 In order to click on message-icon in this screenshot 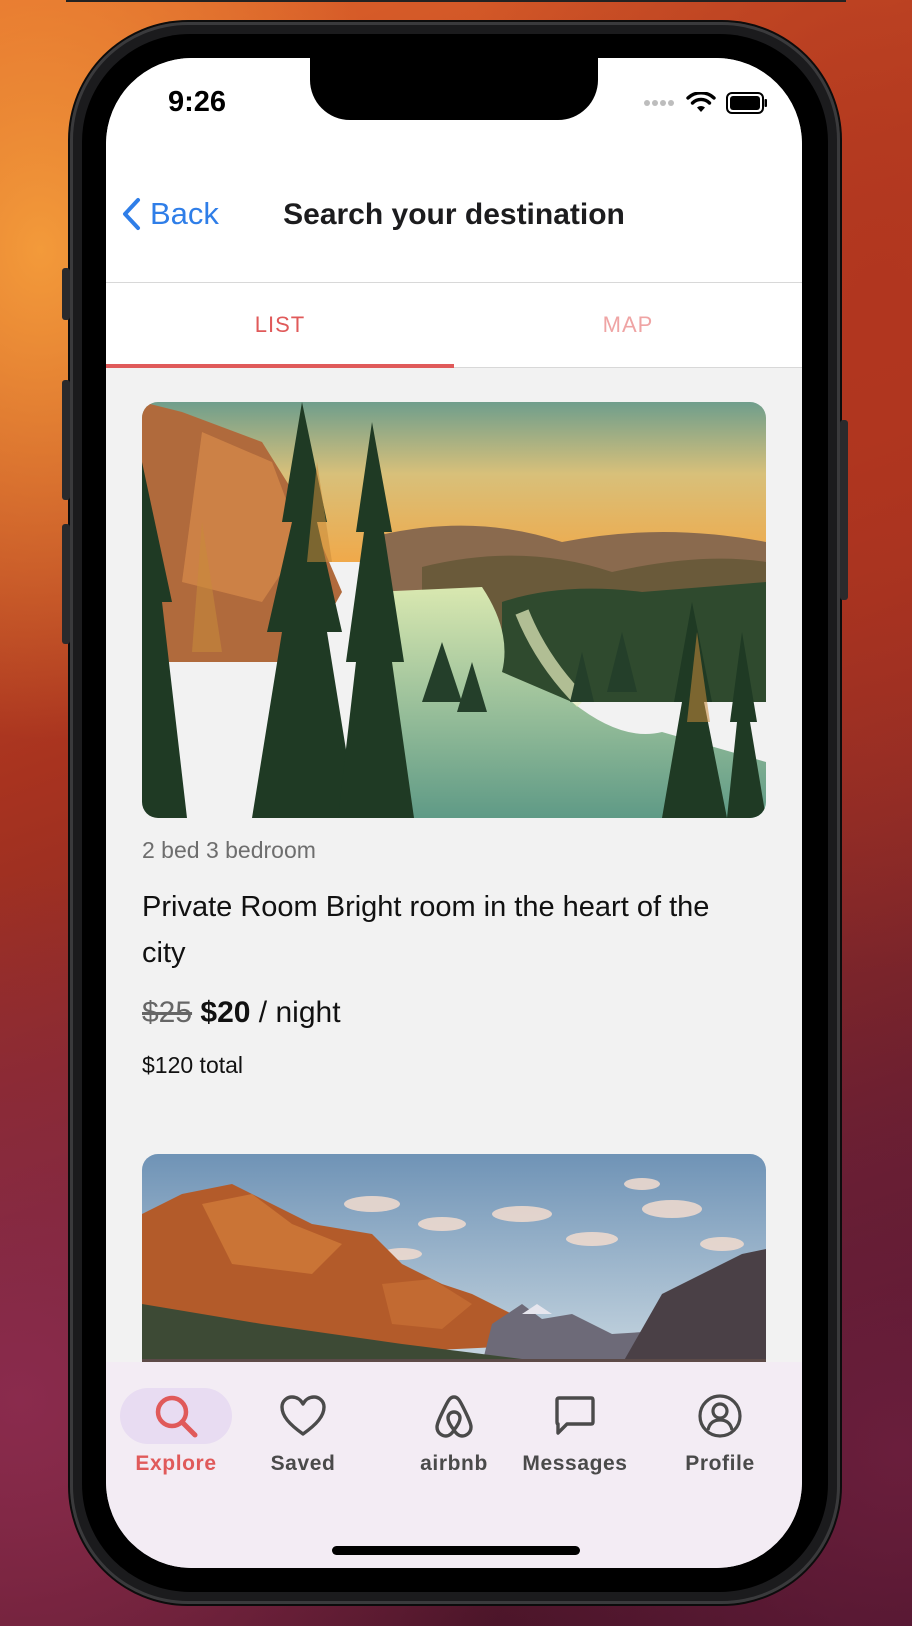, I will do `click(575, 1415)`.